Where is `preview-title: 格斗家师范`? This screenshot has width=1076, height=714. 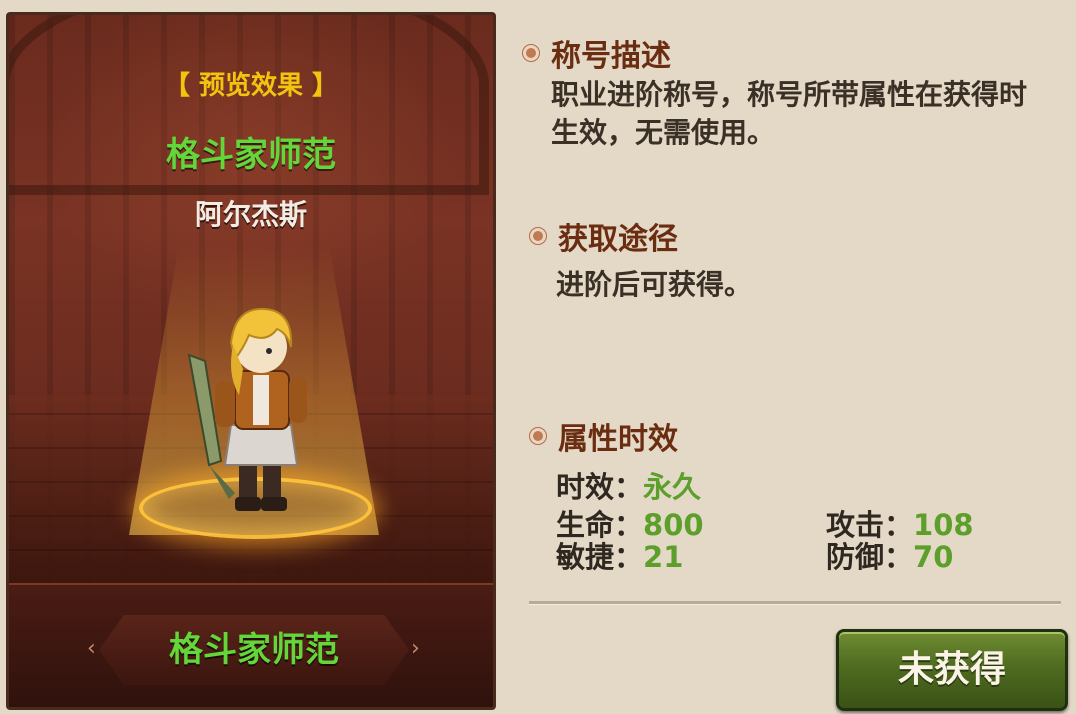
preview-title: 格斗家师范 is located at coordinates (251, 155).